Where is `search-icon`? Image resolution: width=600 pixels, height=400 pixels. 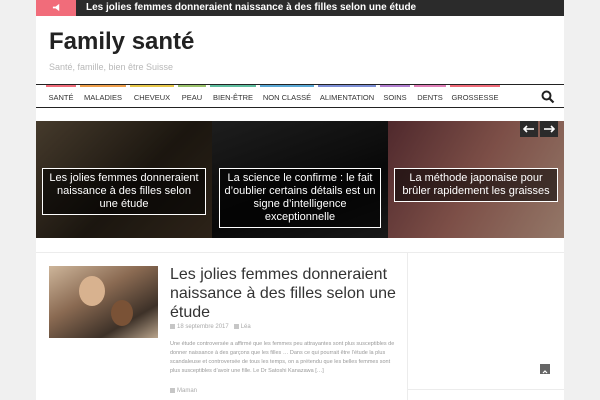
search-icon is located at coordinates (548, 97).